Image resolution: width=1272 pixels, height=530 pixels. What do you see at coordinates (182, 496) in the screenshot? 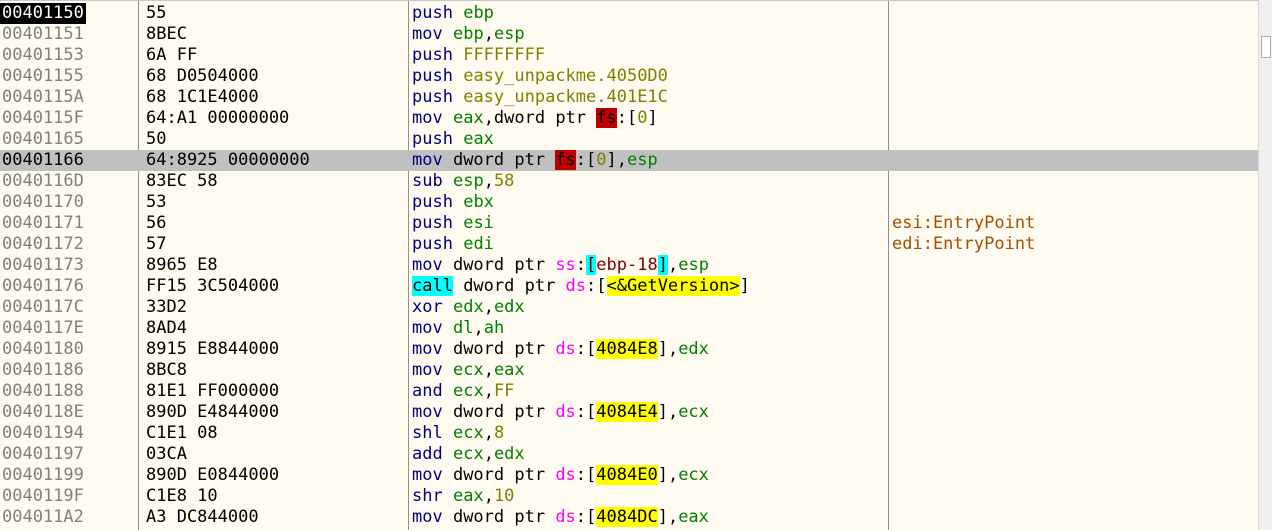
I see `row-bytes: C1E8 10` at bounding box center [182, 496].